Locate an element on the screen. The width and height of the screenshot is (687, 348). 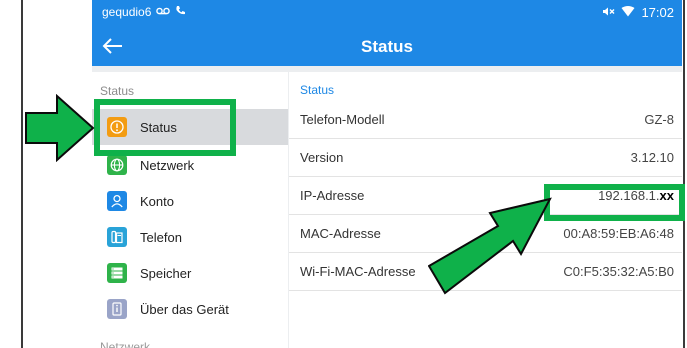
device-info-icon is located at coordinates (117, 309).